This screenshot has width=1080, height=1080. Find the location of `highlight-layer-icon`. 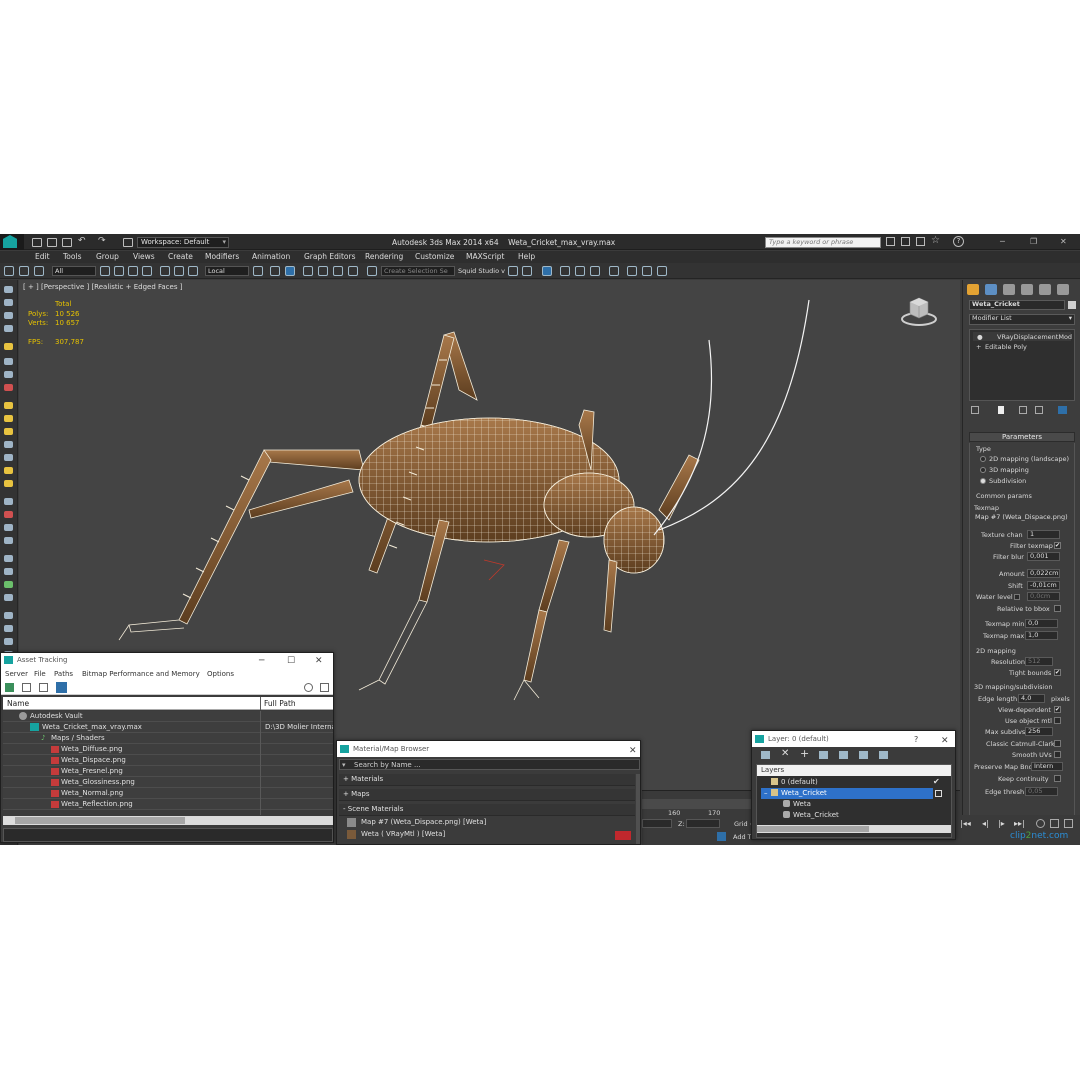

highlight-layer-icon is located at coordinates (843, 755).